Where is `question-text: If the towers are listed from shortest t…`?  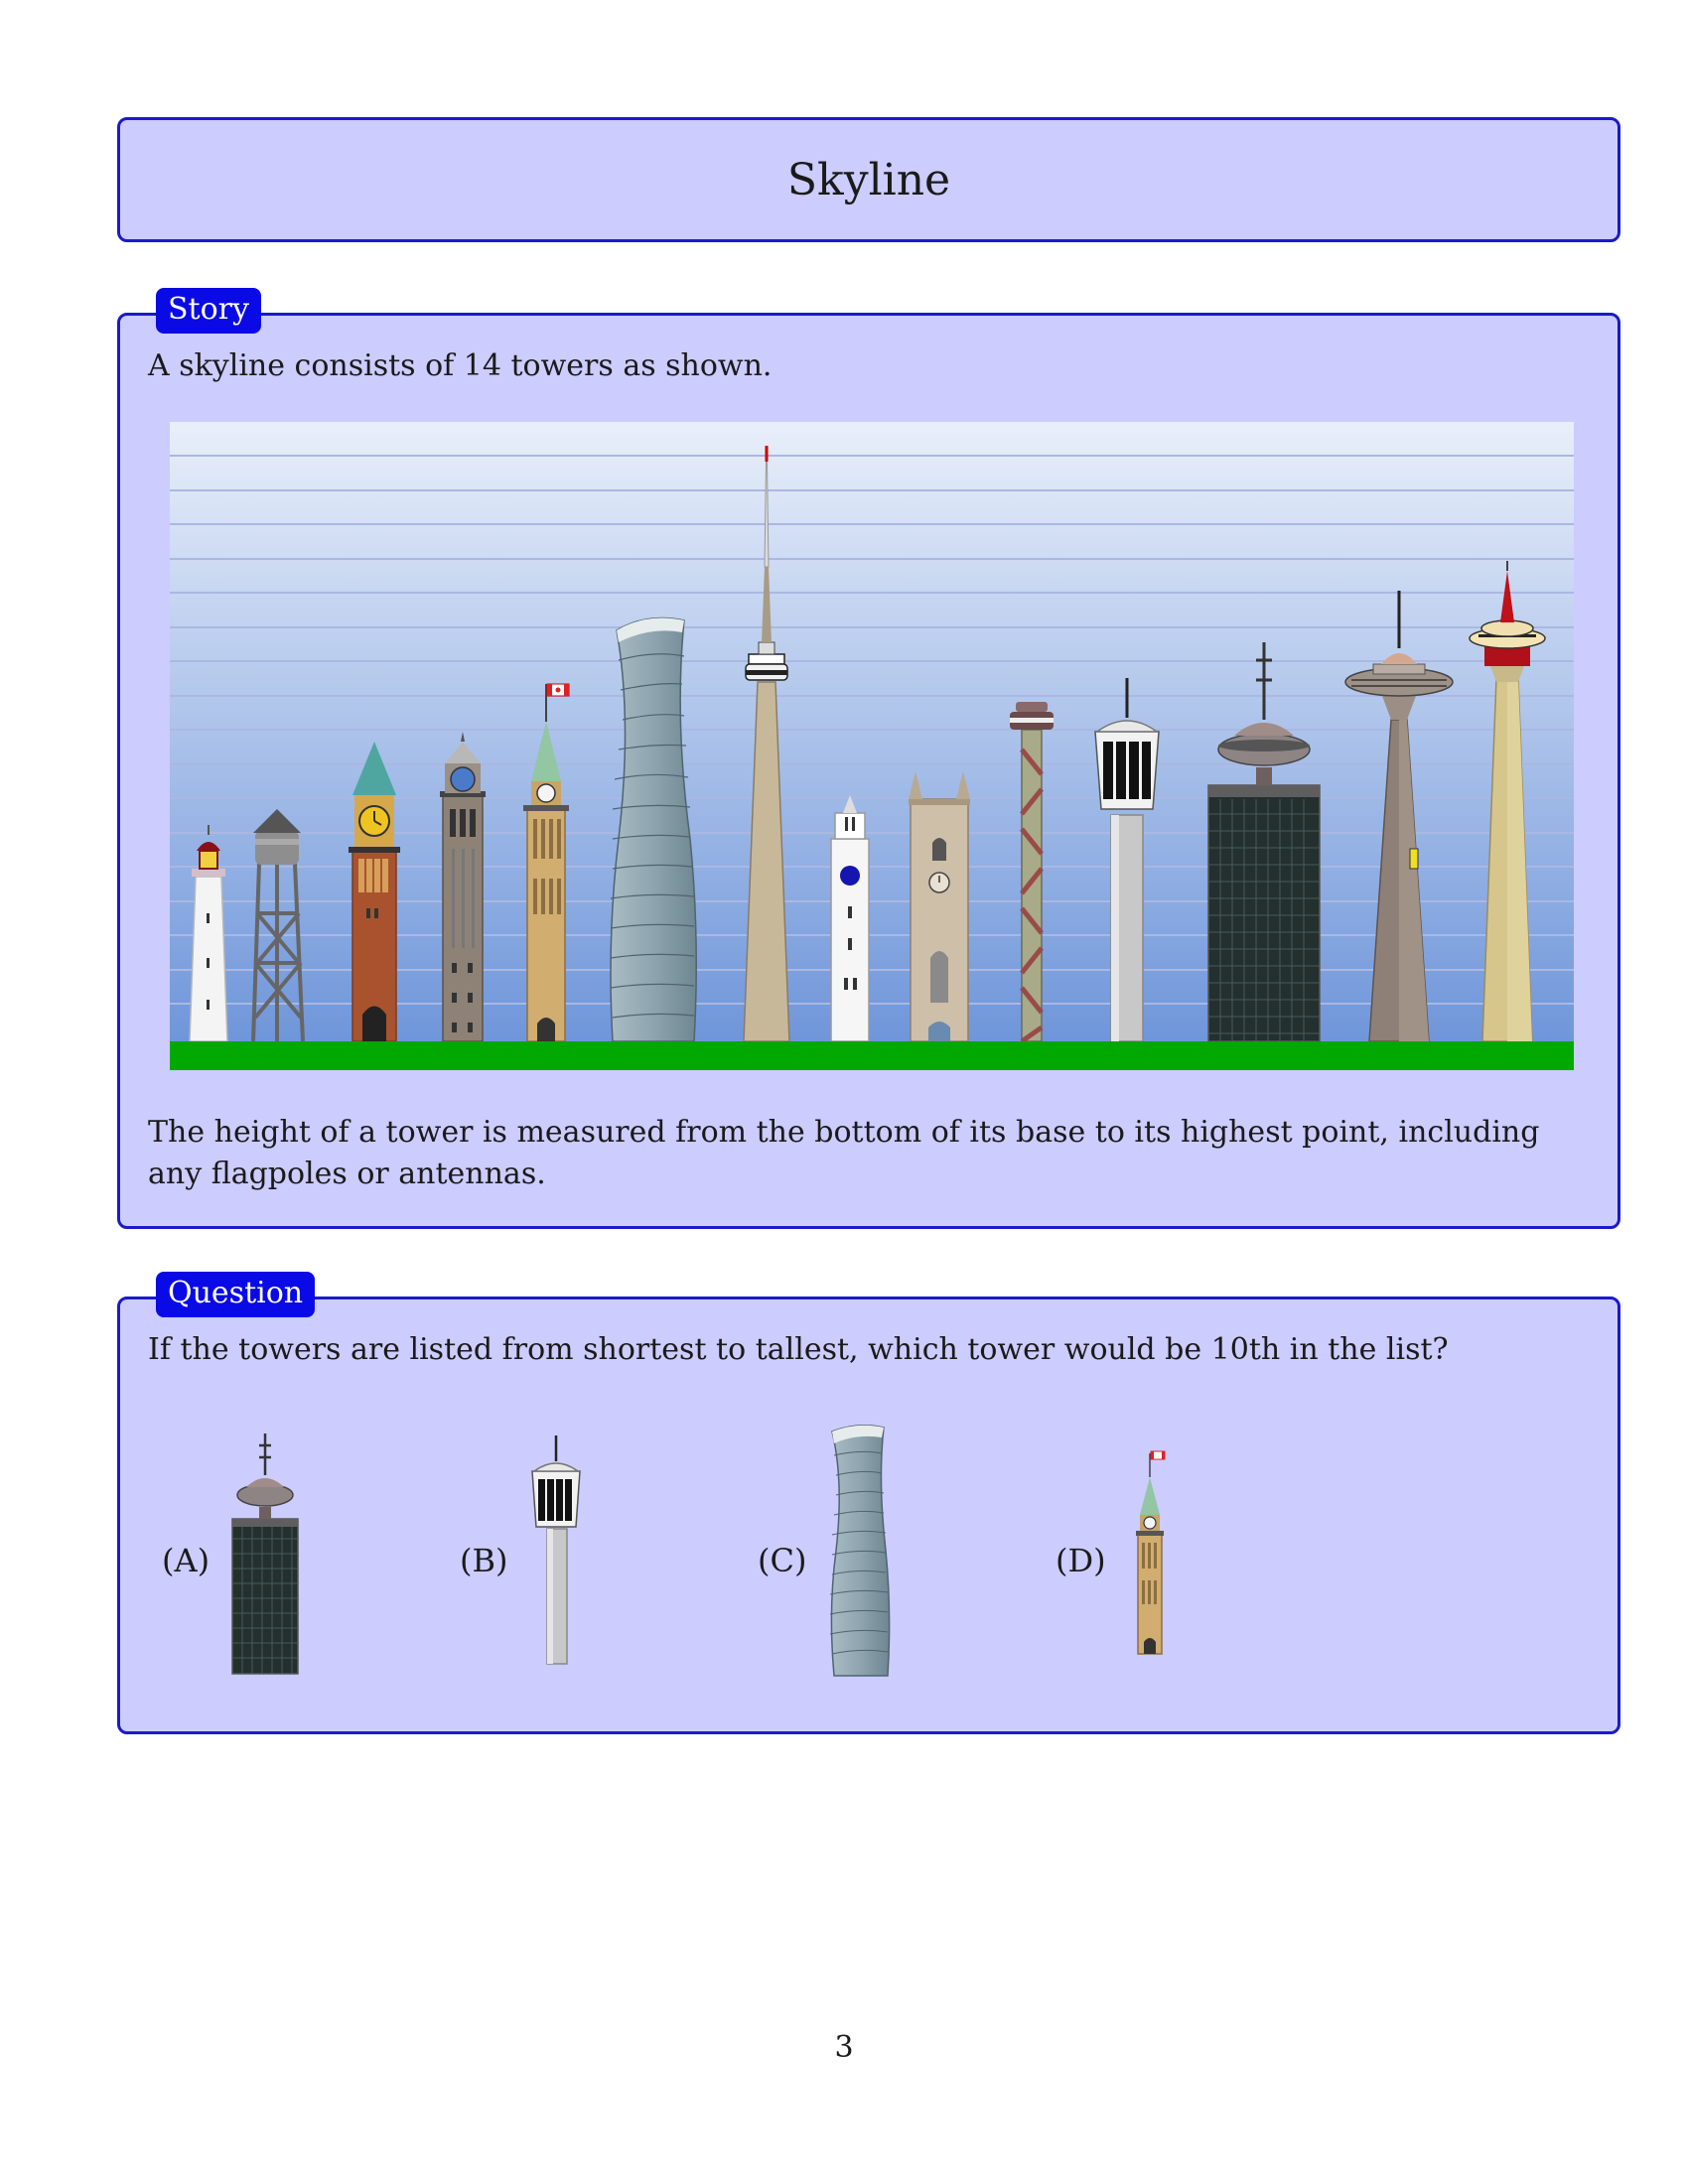 question-text: If the towers are listed from shortest t… is located at coordinates (798, 1349).